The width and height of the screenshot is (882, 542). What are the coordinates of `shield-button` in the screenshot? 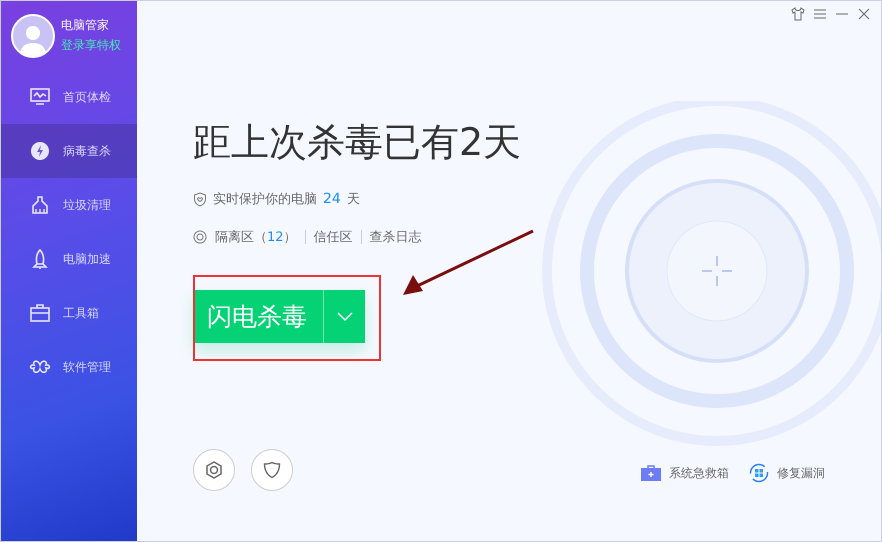 It's located at (272, 470).